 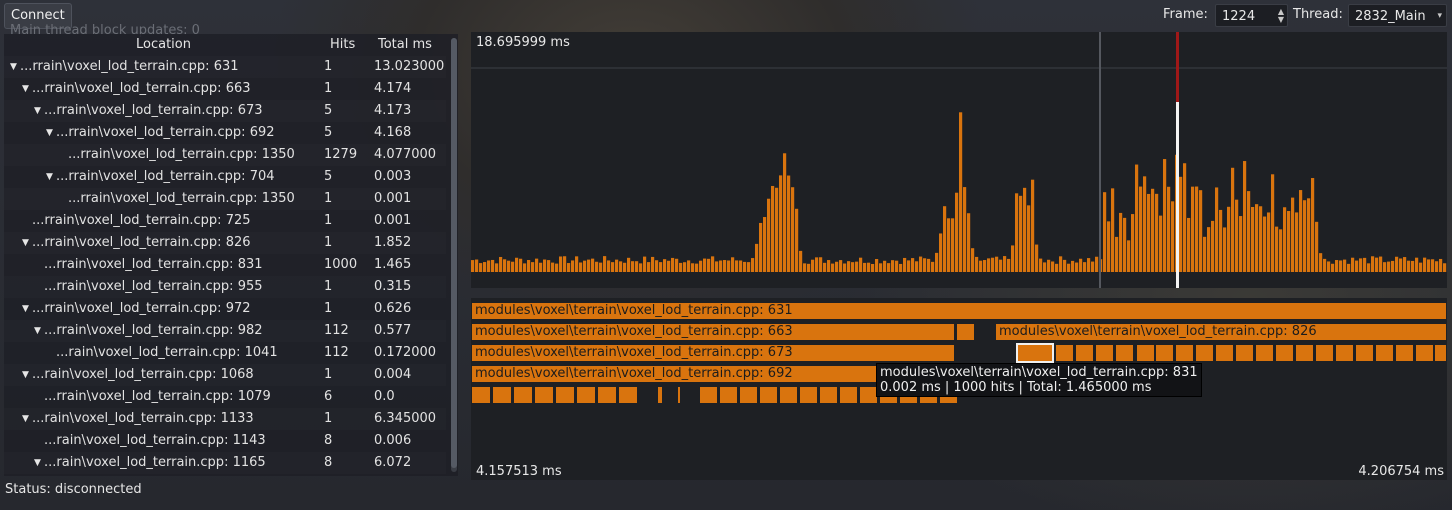 I want to click on column-total-ms: Total ms, so click(x=405, y=44).